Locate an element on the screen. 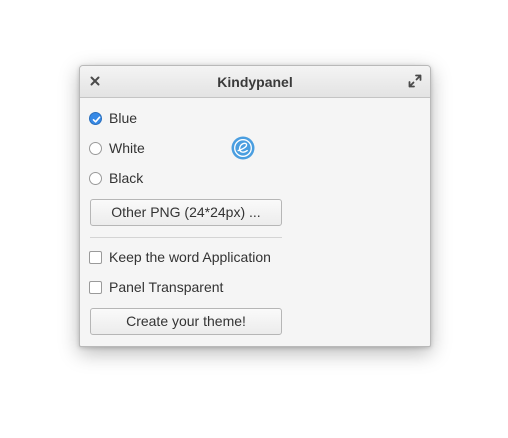  radio-option-black: Black is located at coordinates (116, 178).